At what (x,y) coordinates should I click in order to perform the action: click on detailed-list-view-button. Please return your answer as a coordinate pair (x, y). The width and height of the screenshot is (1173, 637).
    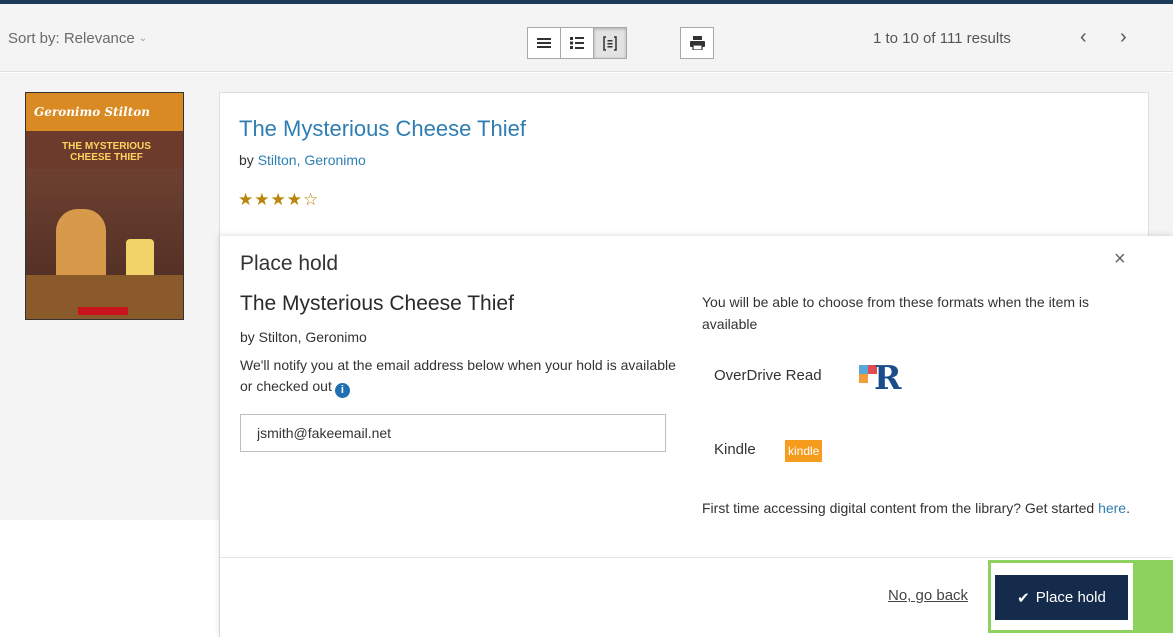
    Looking at the image, I should click on (577, 43).